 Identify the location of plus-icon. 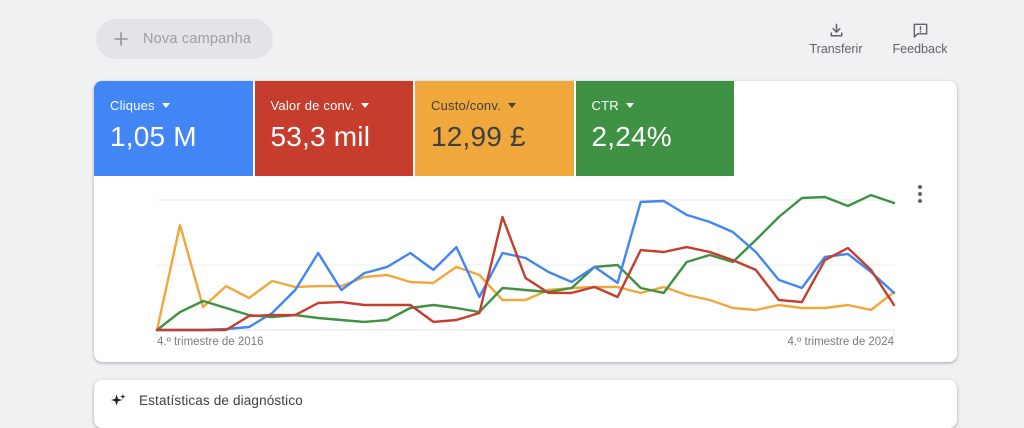
(121, 39).